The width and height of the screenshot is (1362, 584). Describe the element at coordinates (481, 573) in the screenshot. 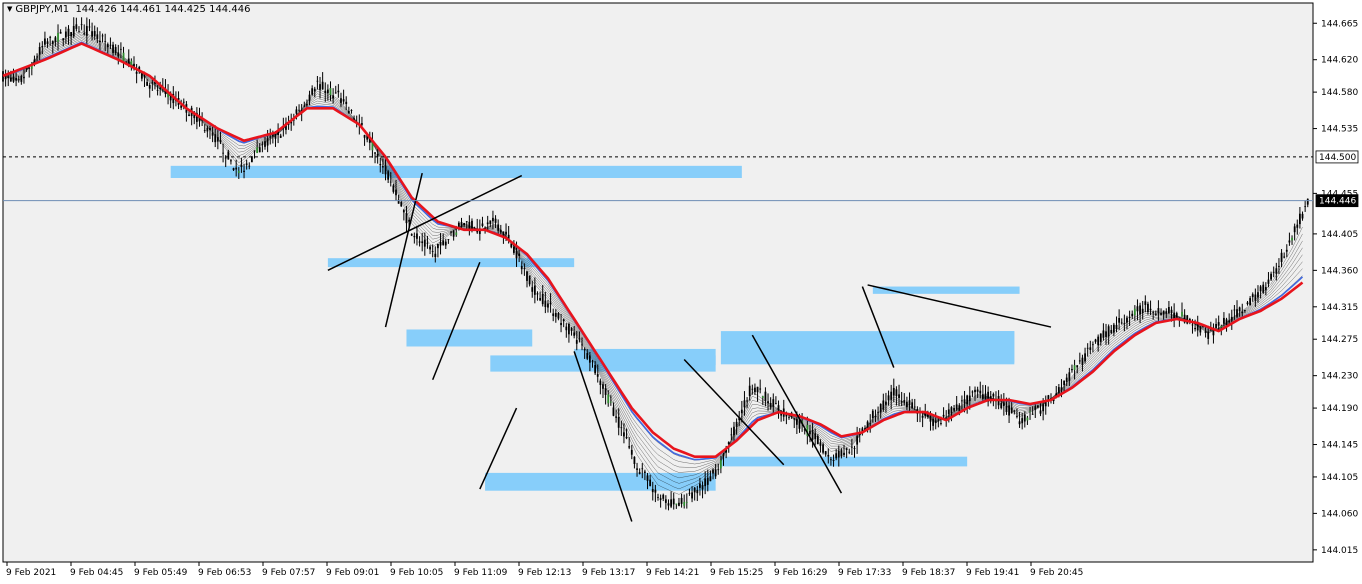

I see `x-tick-label: 9 Feb 11:09` at that location.